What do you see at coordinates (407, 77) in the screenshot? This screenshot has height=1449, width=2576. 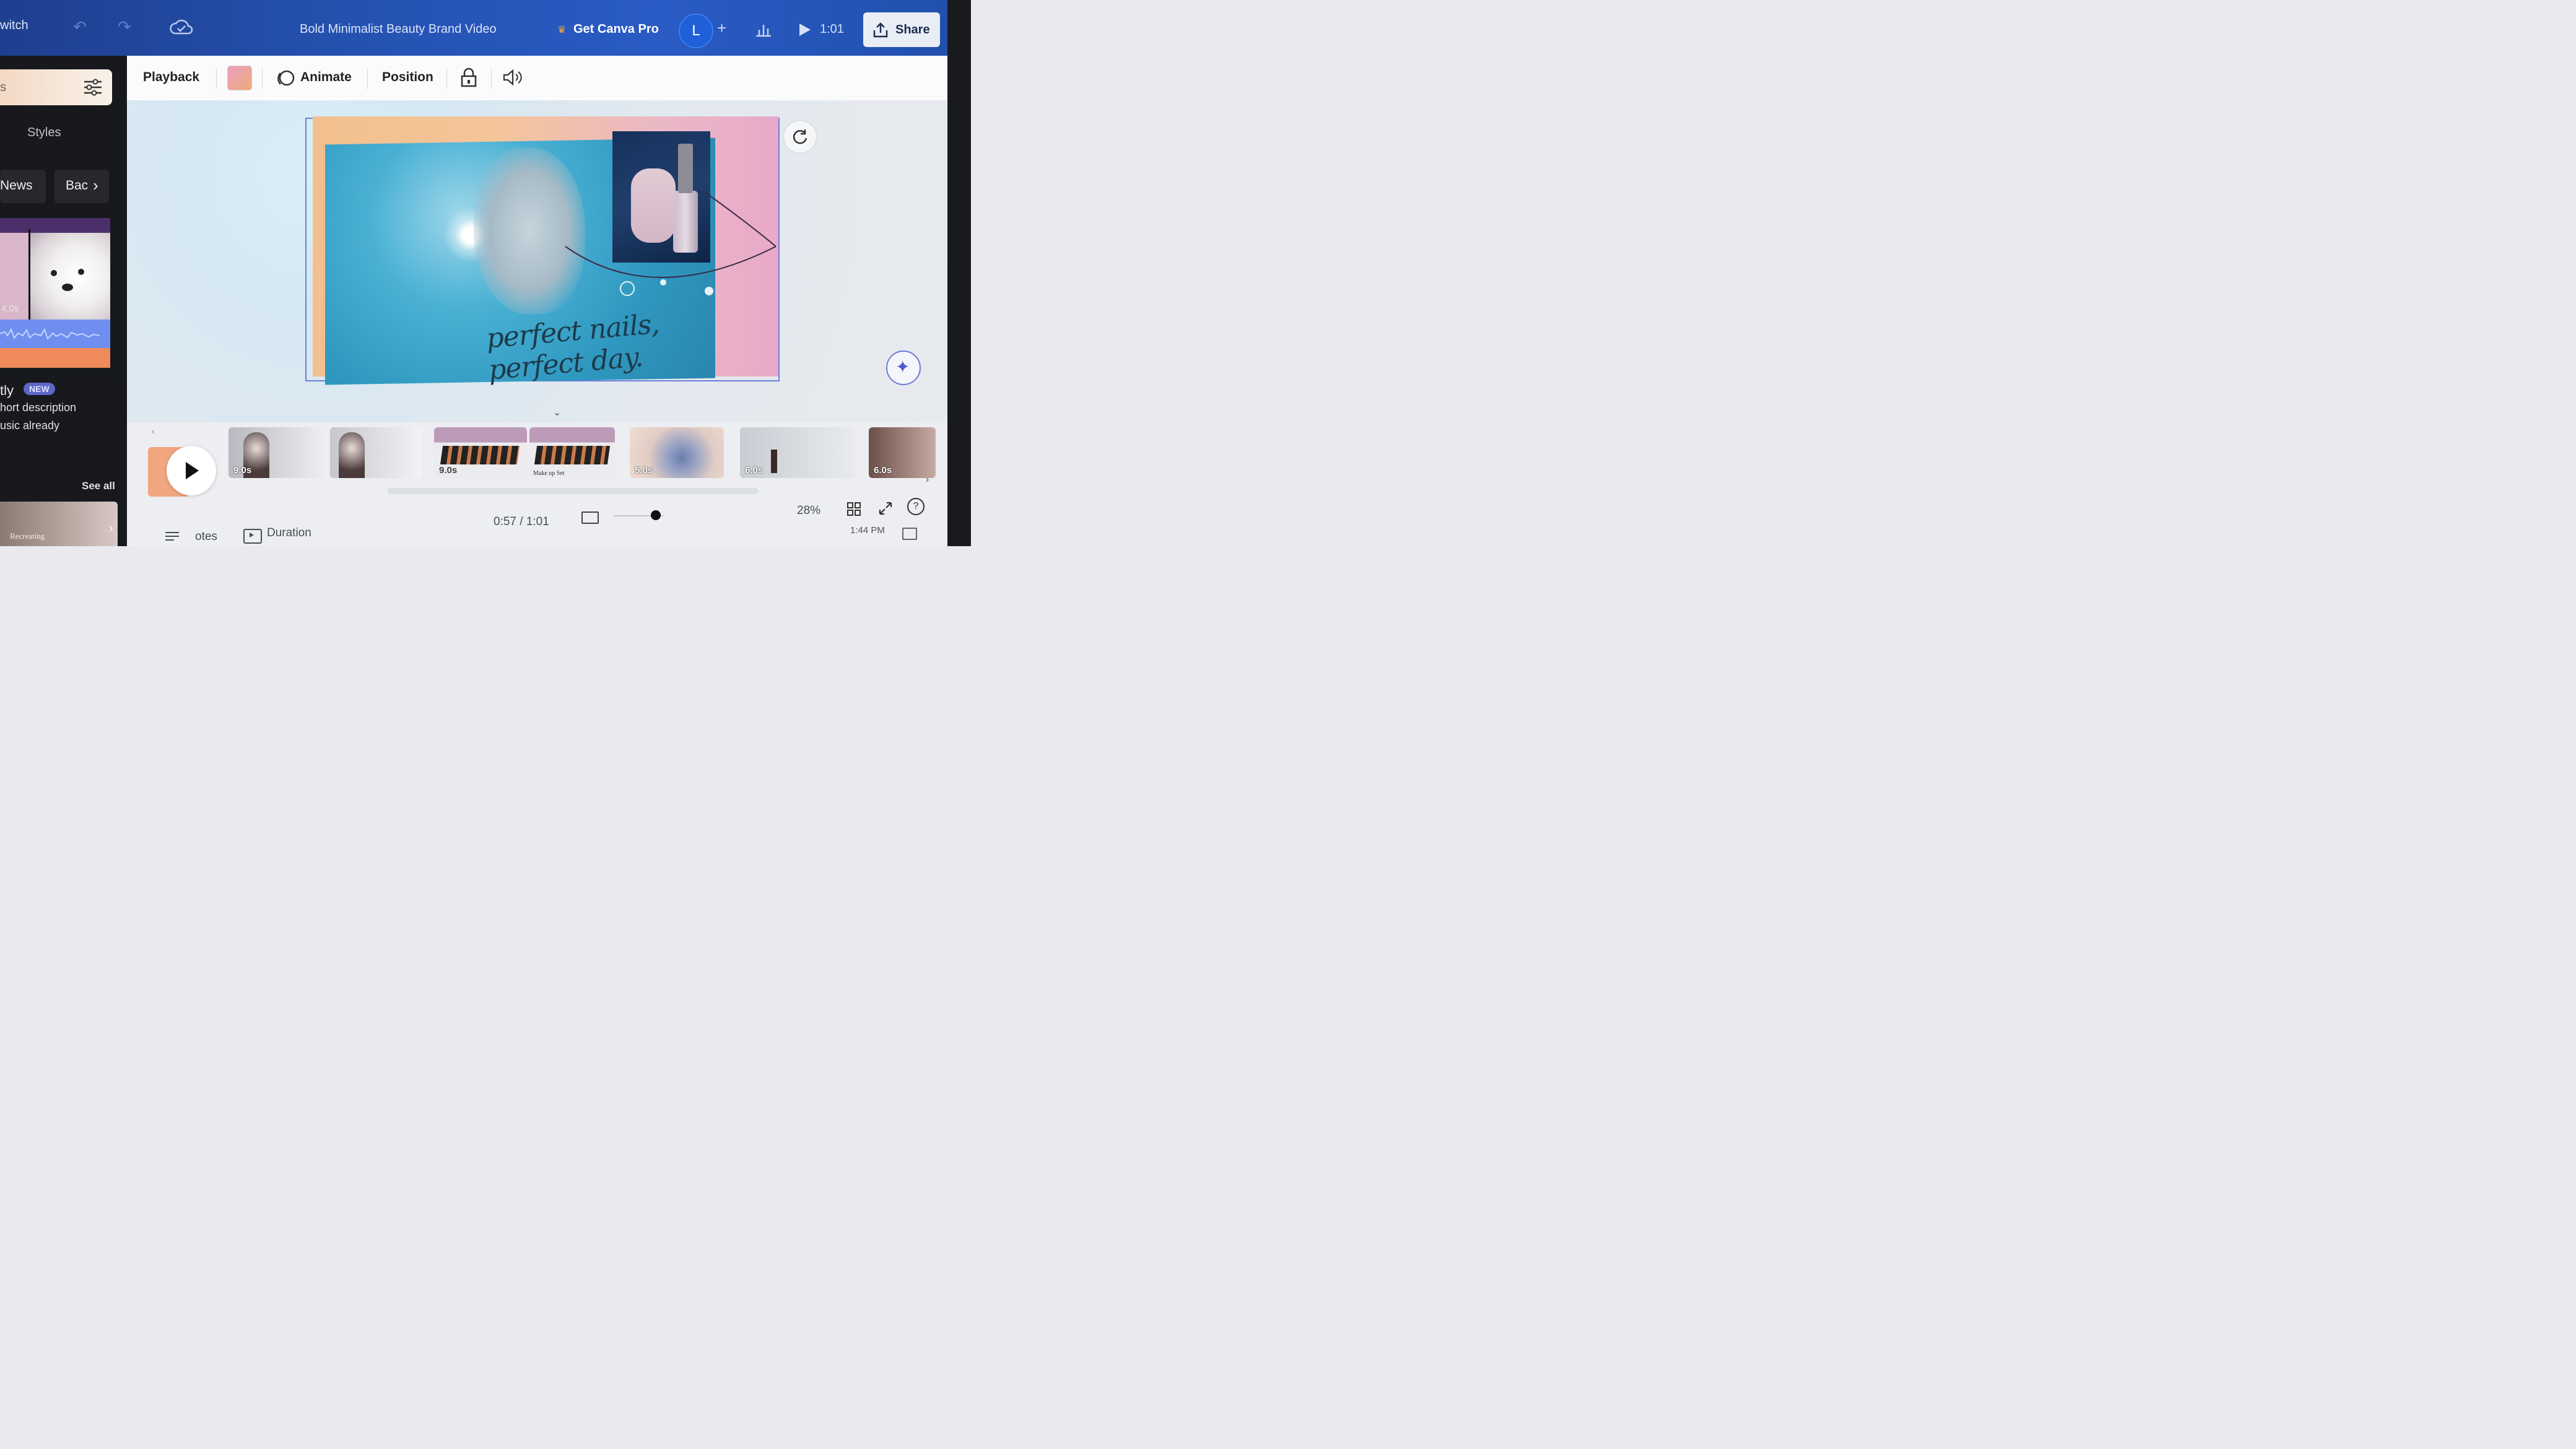 I see `position-button: Position` at bounding box center [407, 77].